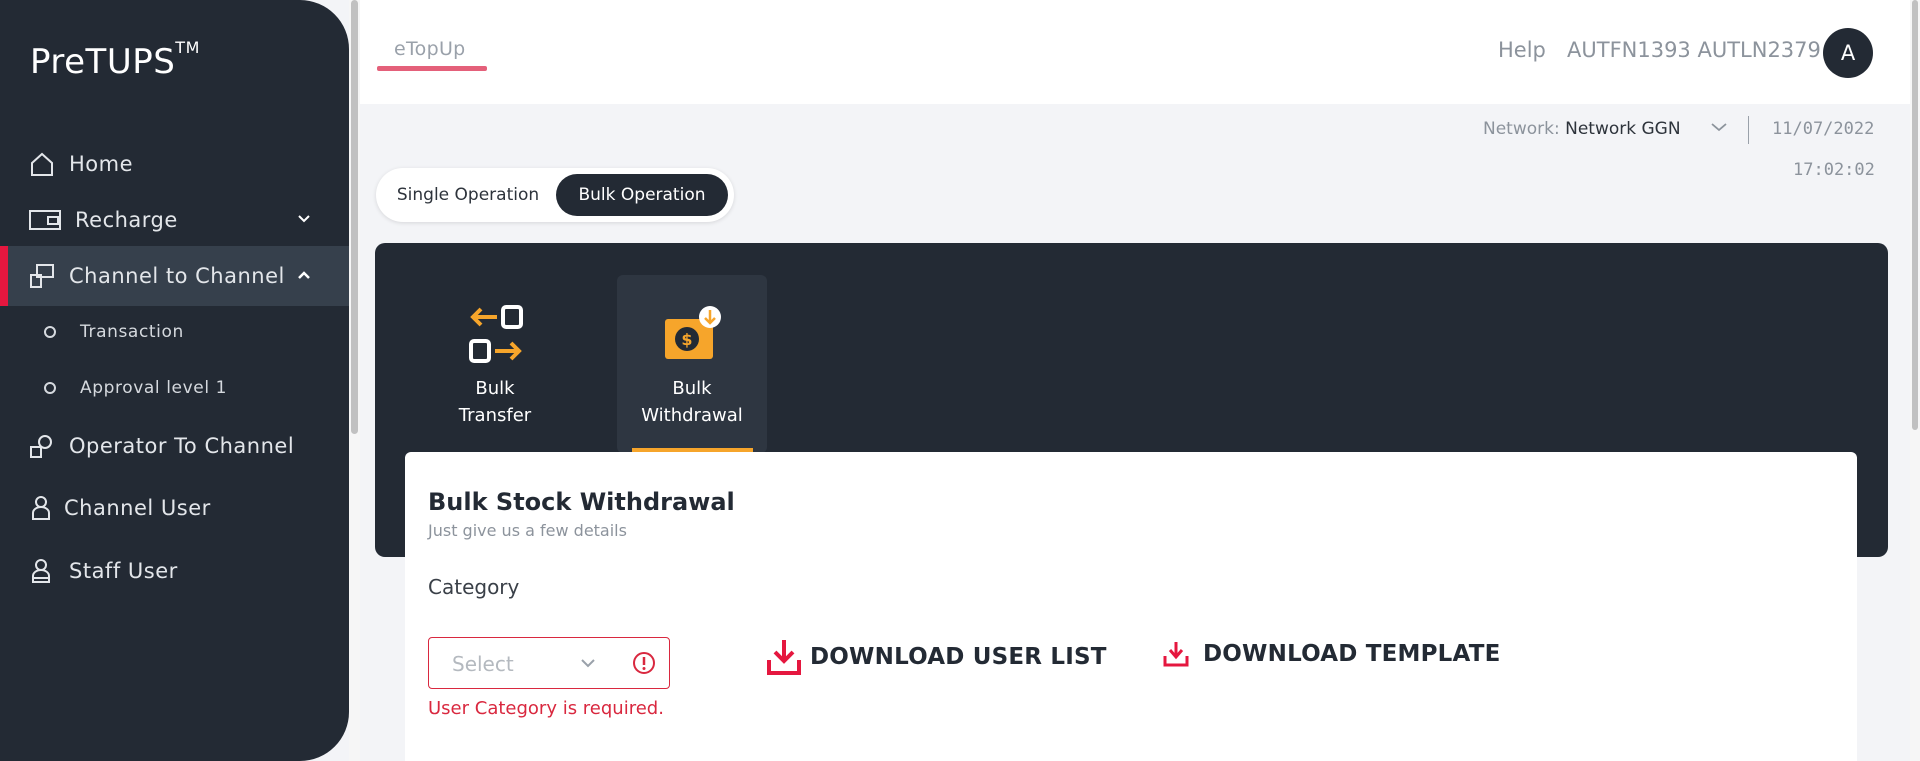 The image size is (1920, 761). What do you see at coordinates (41, 508) in the screenshot?
I see `user-icon` at bounding box center [41, 508].